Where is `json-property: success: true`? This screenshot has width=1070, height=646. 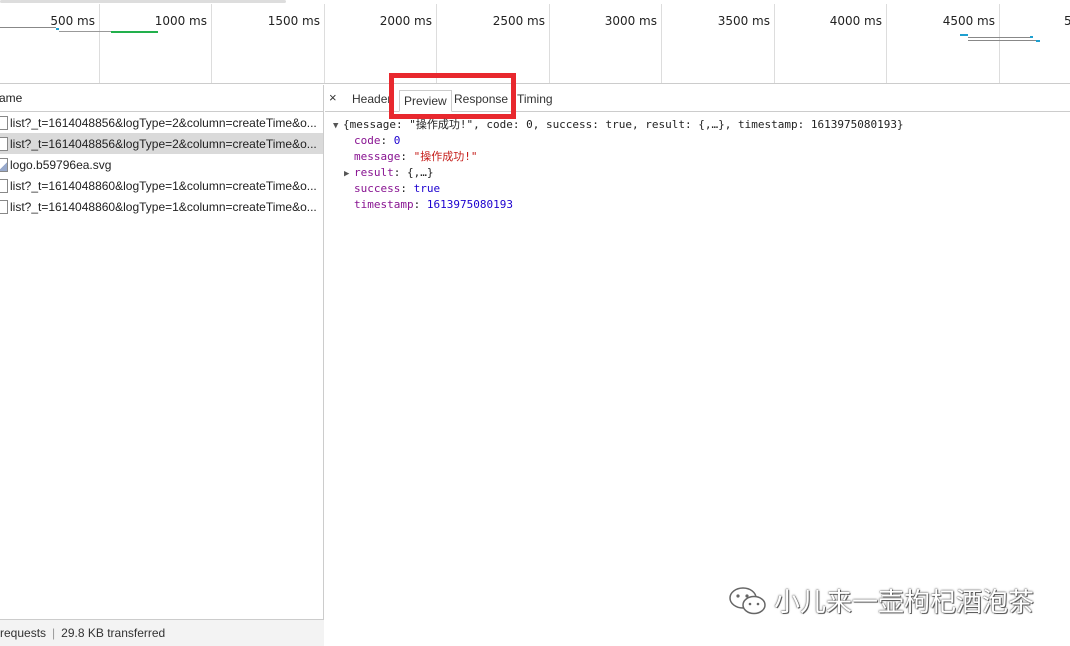
json-property: success: true is located at coordinates (397, 188).